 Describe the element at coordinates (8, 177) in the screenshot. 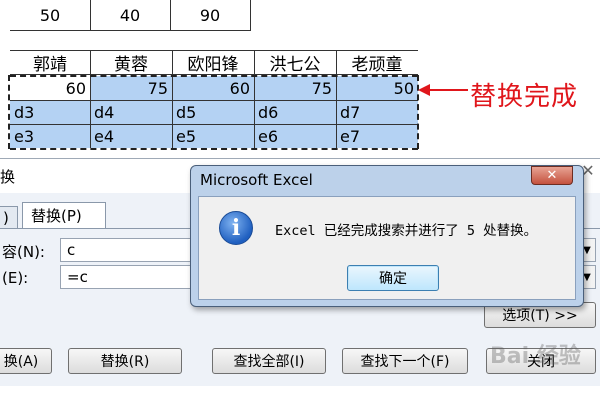

I see `dialog-title: 换` at that location.